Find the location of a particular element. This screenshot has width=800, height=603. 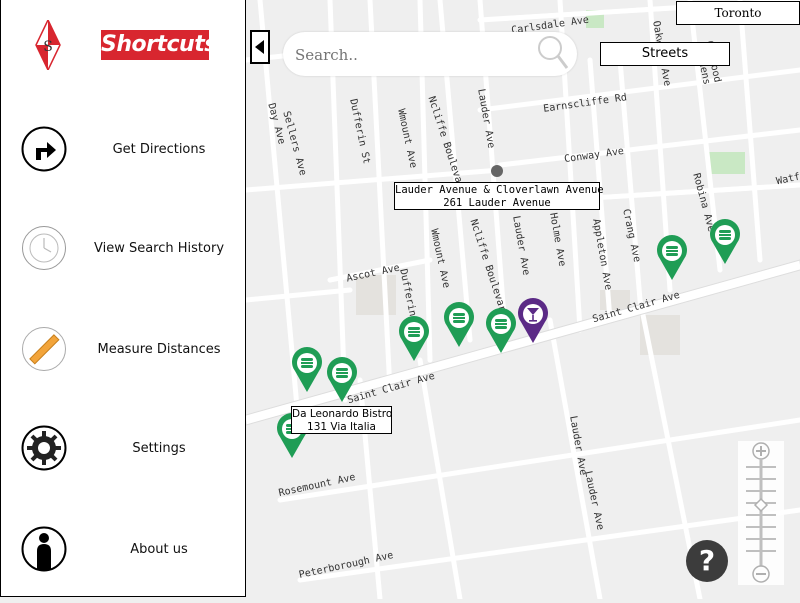

ruler-icon is located at coordinates (44, 349).